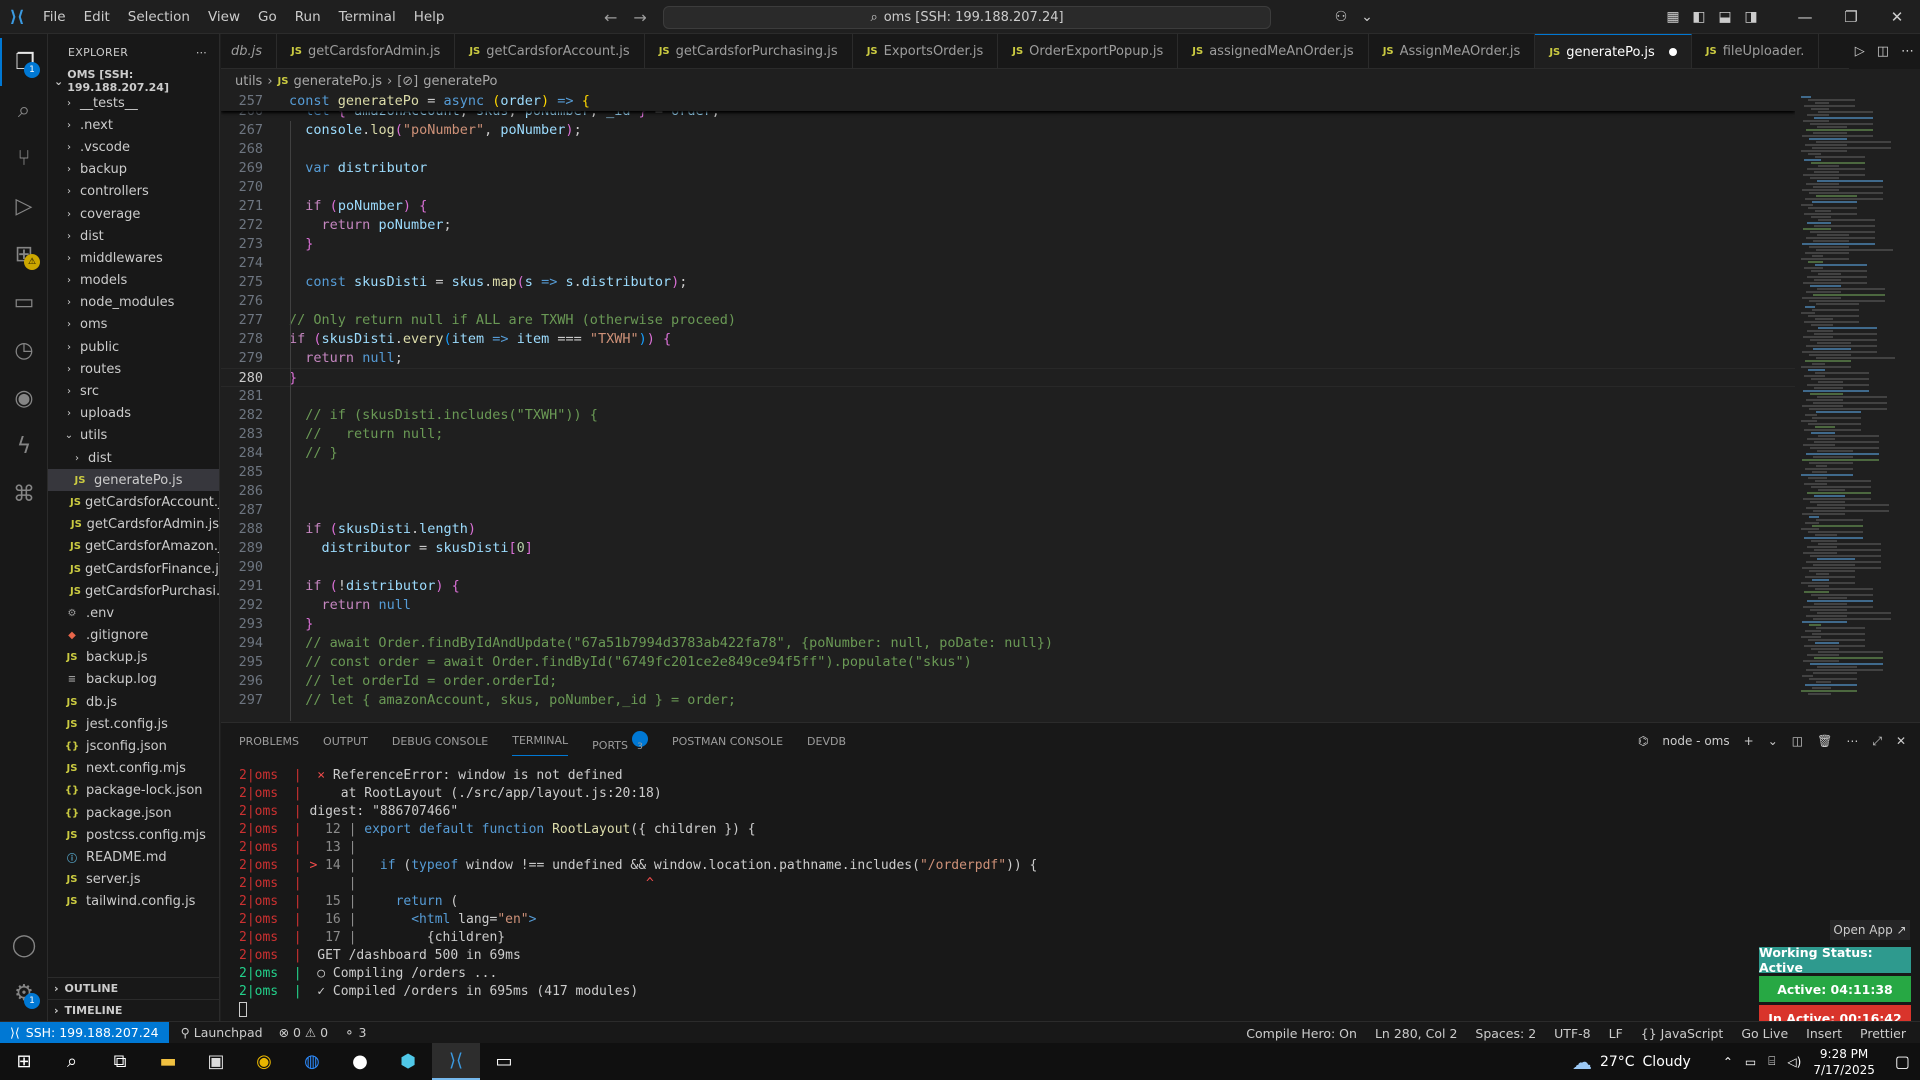 This screenshot has height=1080, width=1920. Describe the element at coordinates (264, 1061) in the screenshot. I see `chrome-icon: ◉` at that location.